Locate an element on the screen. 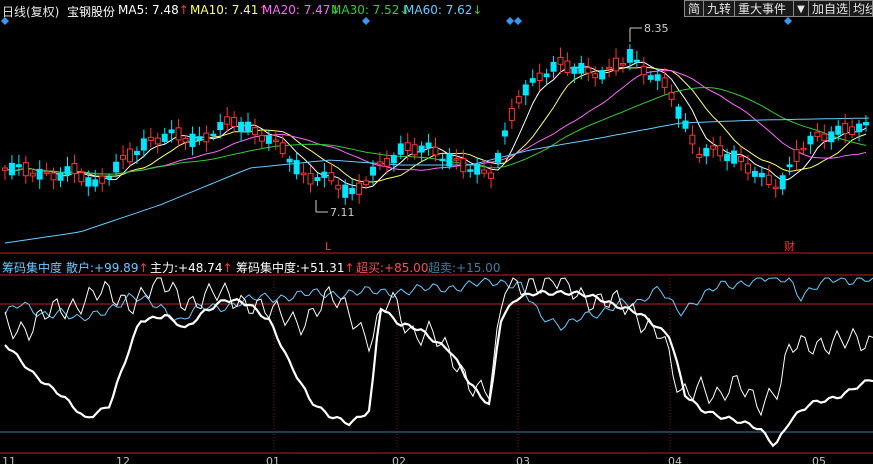 The height and width of the screenshot is (464, 873). ma5-label: MA5: 7.48 is located at coordinates (148, 10).